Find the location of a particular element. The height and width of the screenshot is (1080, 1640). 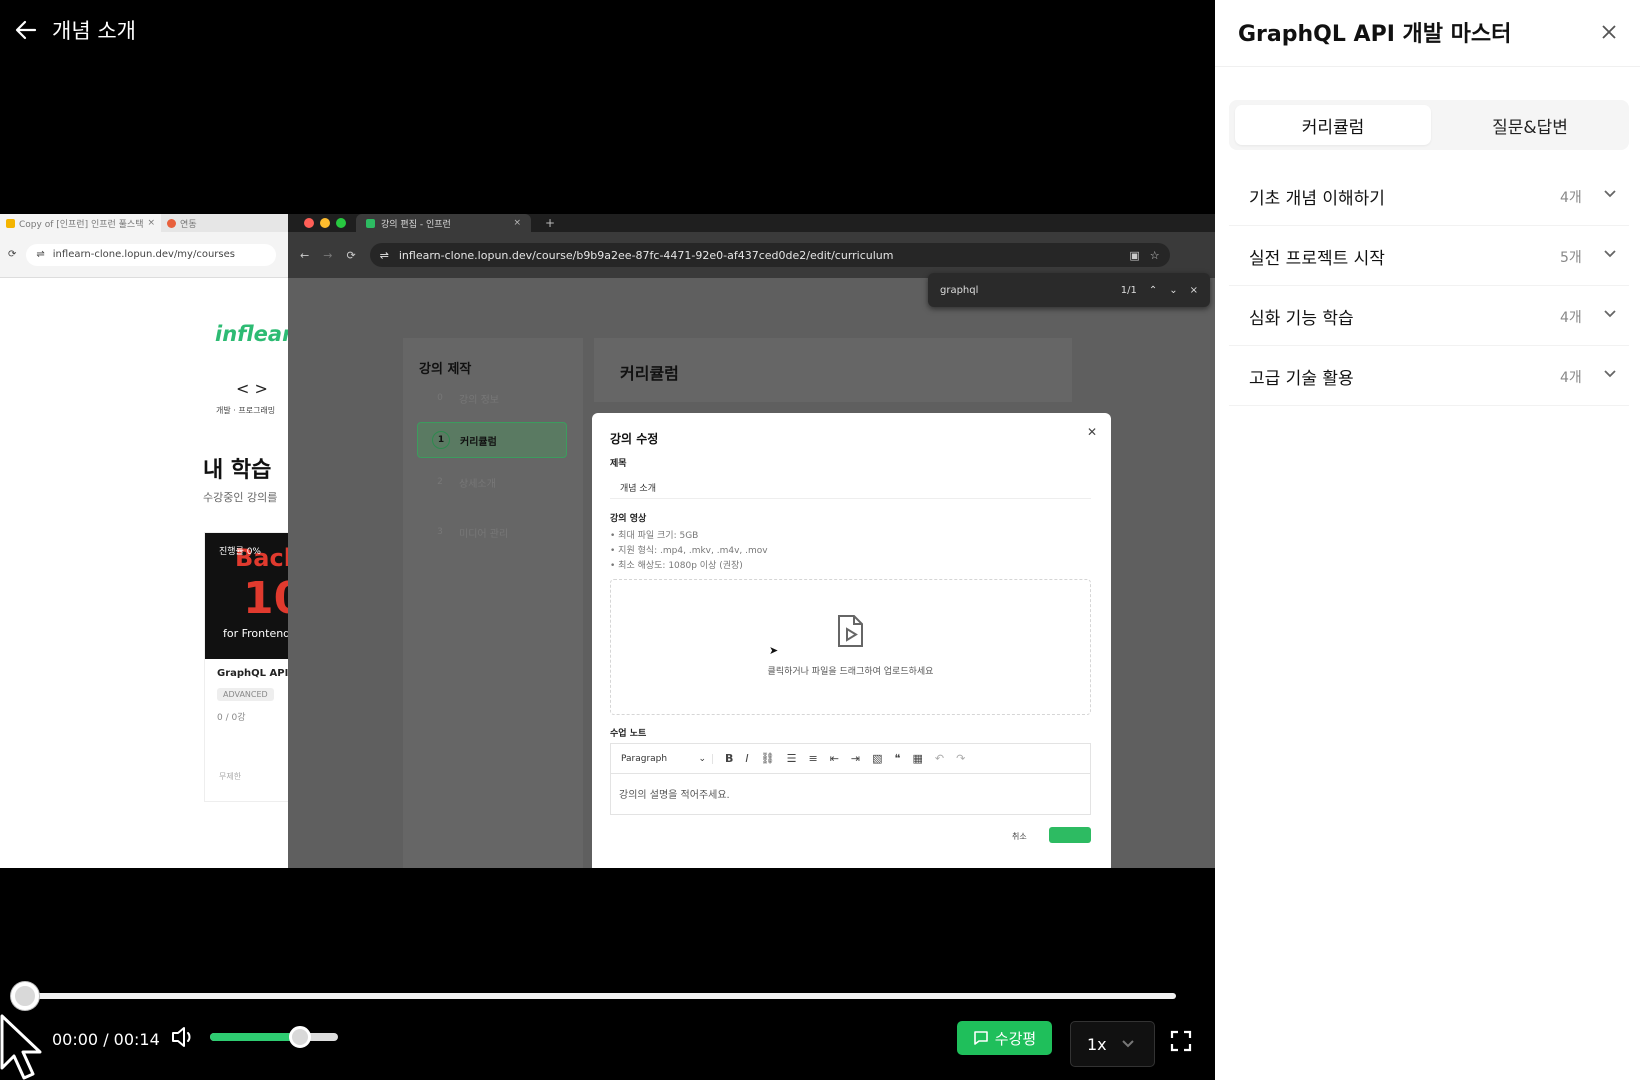

editor-step: 2 상세소개 is located at coordinates (492, 482).